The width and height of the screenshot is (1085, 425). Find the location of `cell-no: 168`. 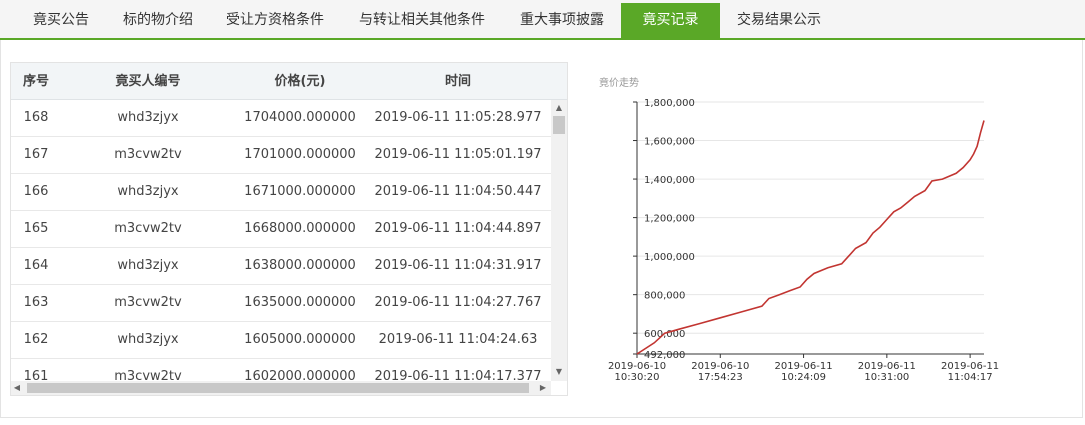

cell-no: 168 is located at coordinates (36, 117).